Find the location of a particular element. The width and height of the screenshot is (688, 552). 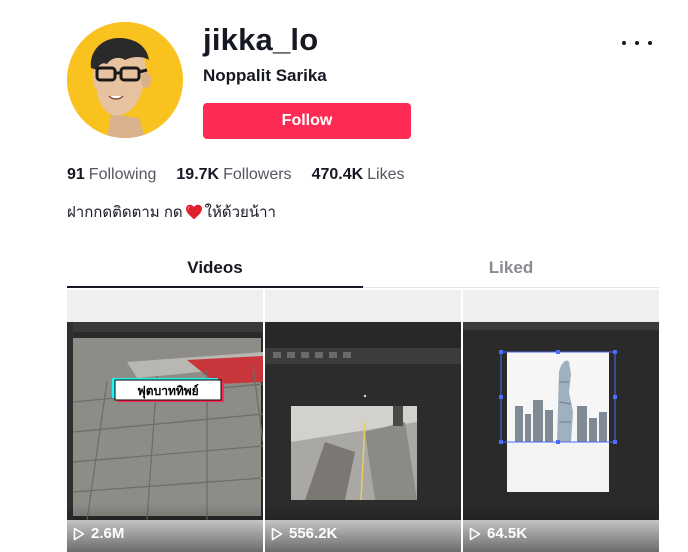

bio-text-start: ฝากกดติดตาม กด is located at coordinates (125, 212).